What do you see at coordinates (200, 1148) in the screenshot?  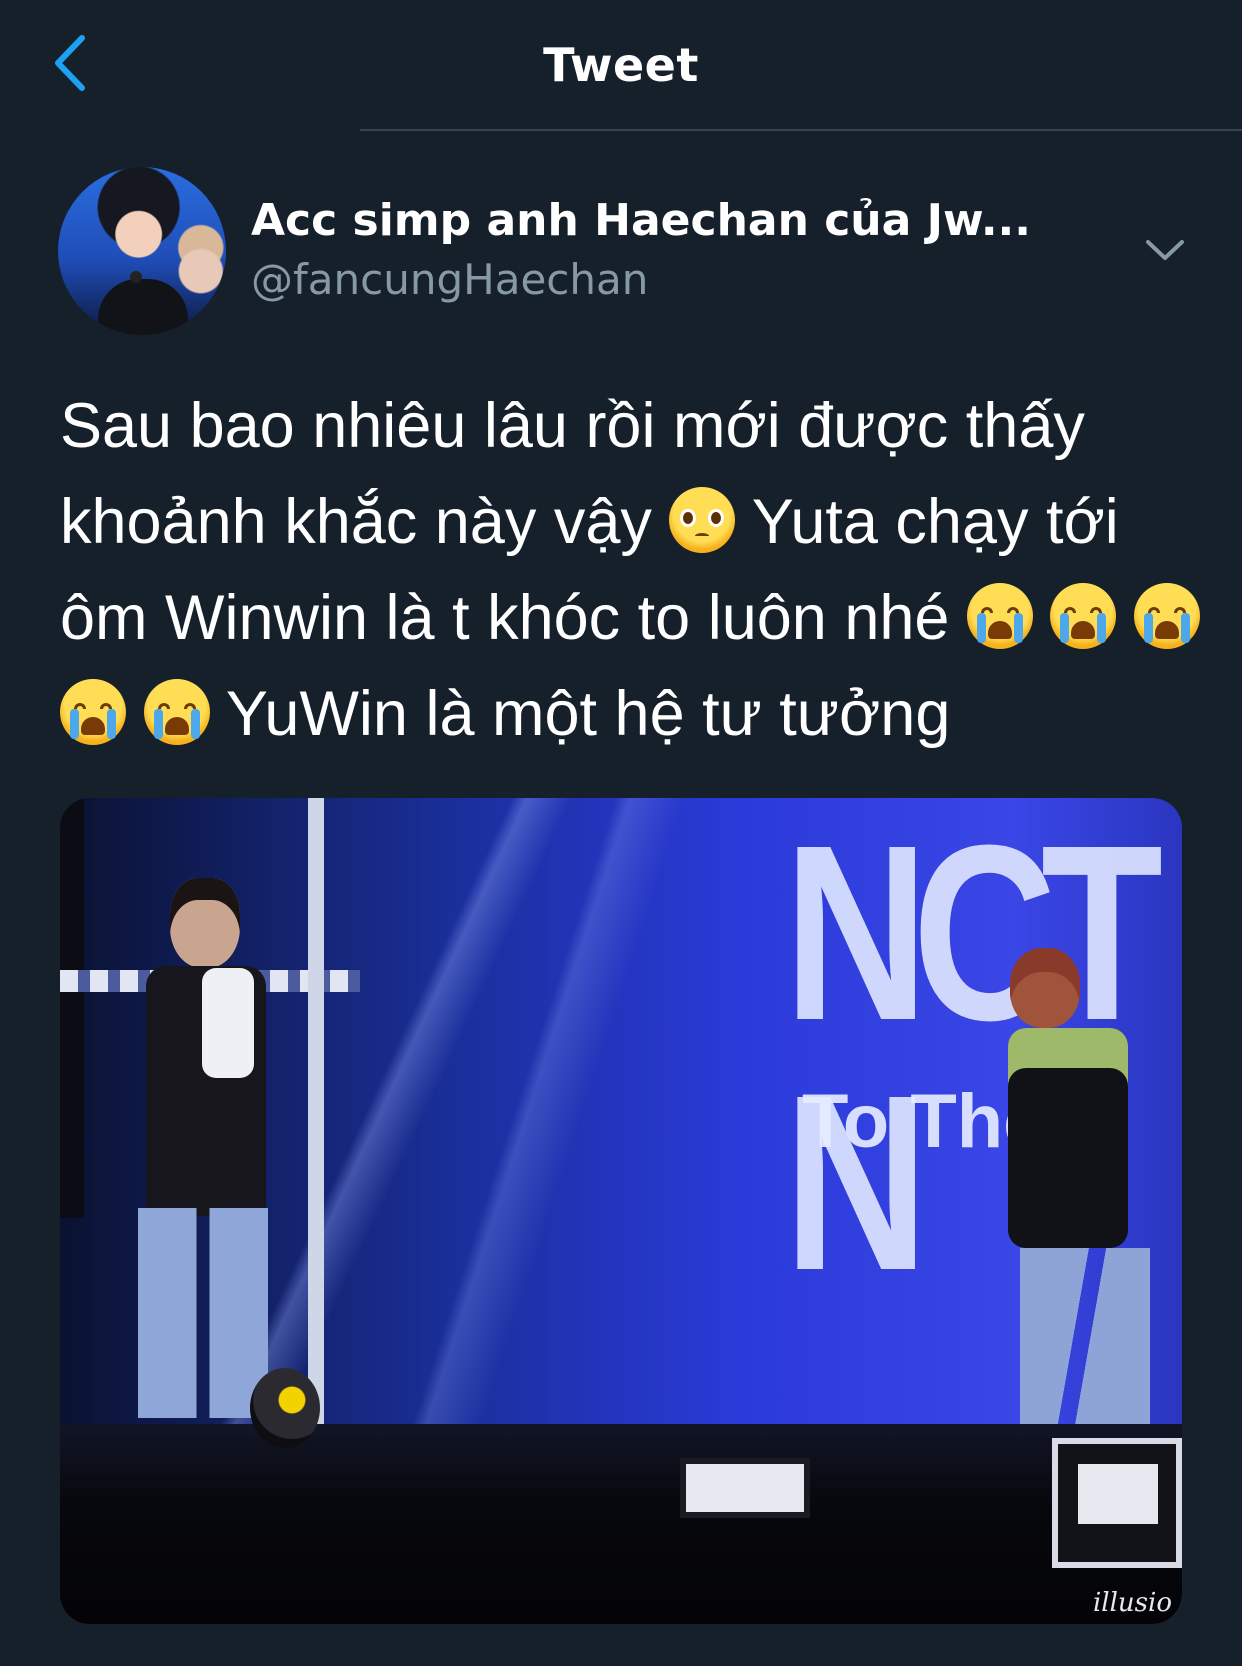 I see `performer-left` at bounding box center [200, 1148].